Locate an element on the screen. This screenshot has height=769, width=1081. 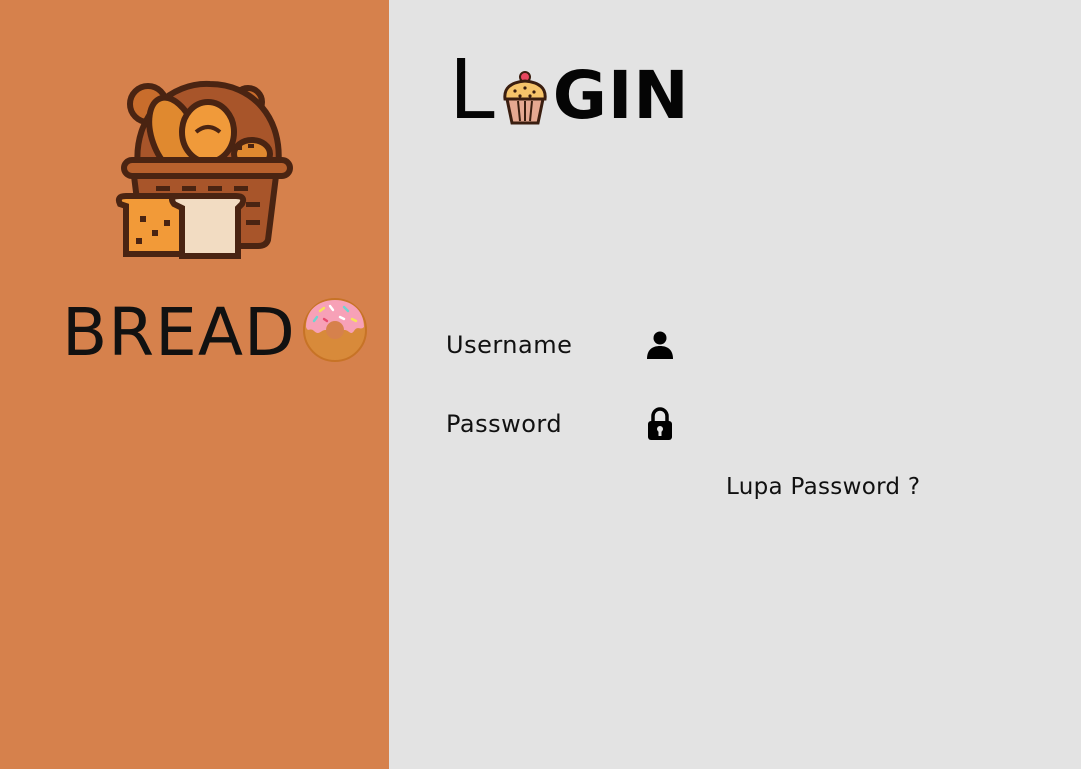
user-icon is located at coordinates (660, 345).